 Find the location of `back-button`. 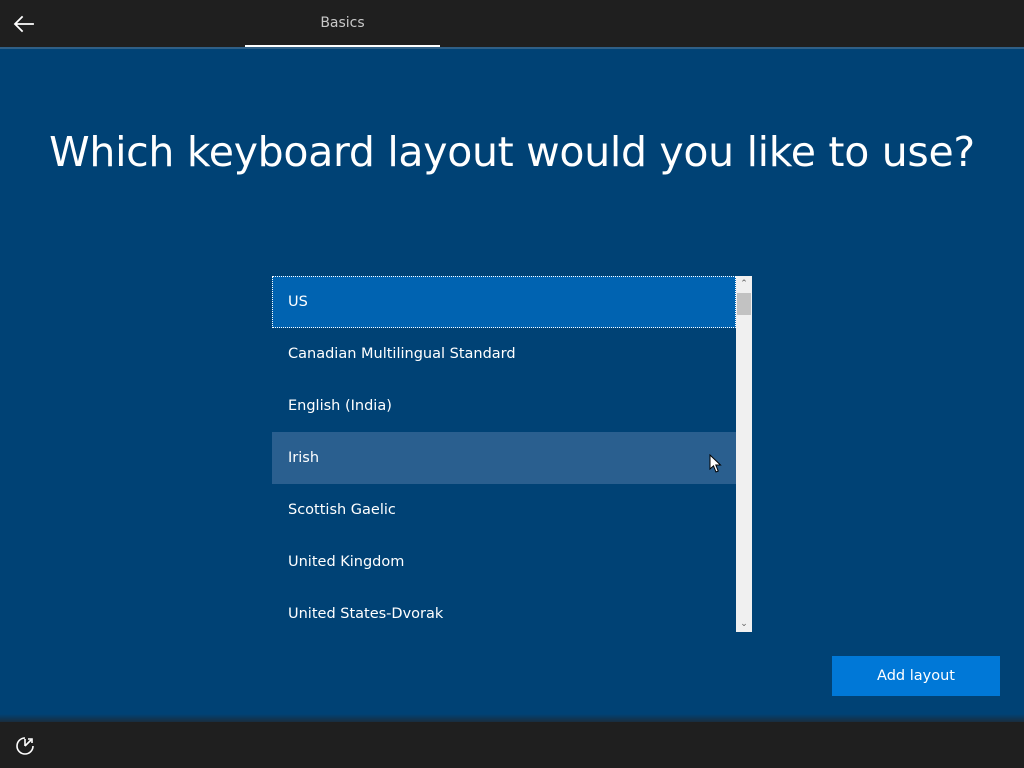

back-button is located at coordinates (24, 24).